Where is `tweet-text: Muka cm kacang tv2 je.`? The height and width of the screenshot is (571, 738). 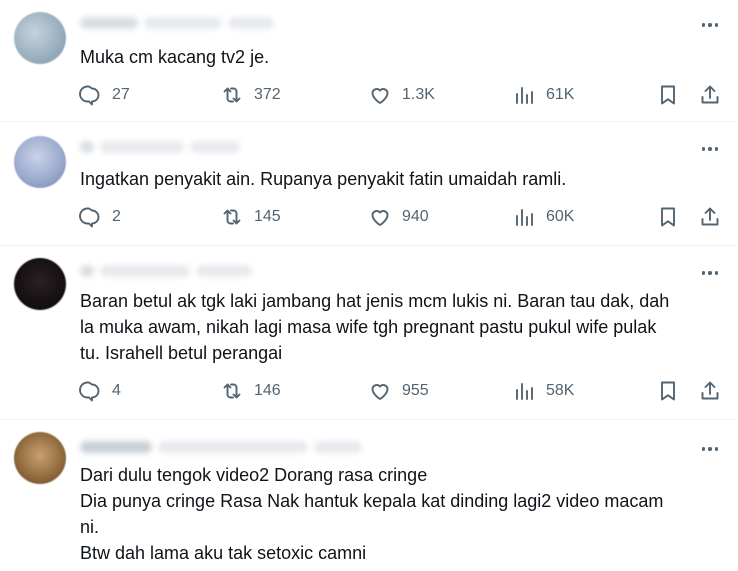
tweet-text: Muka cm kacang tv2 je. is located at coordinates (175, 57).